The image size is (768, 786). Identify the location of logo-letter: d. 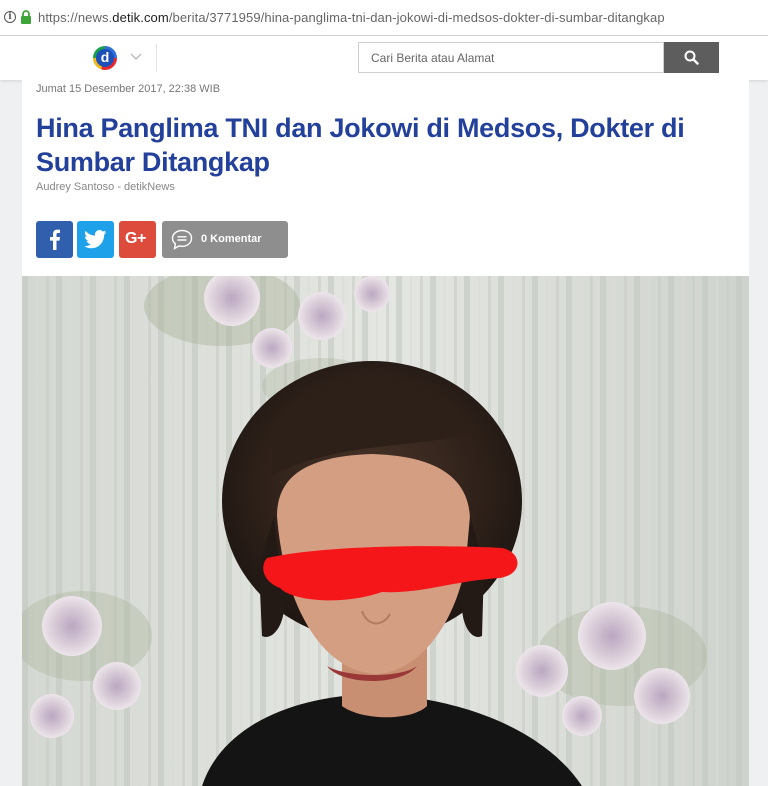
(105, 58).